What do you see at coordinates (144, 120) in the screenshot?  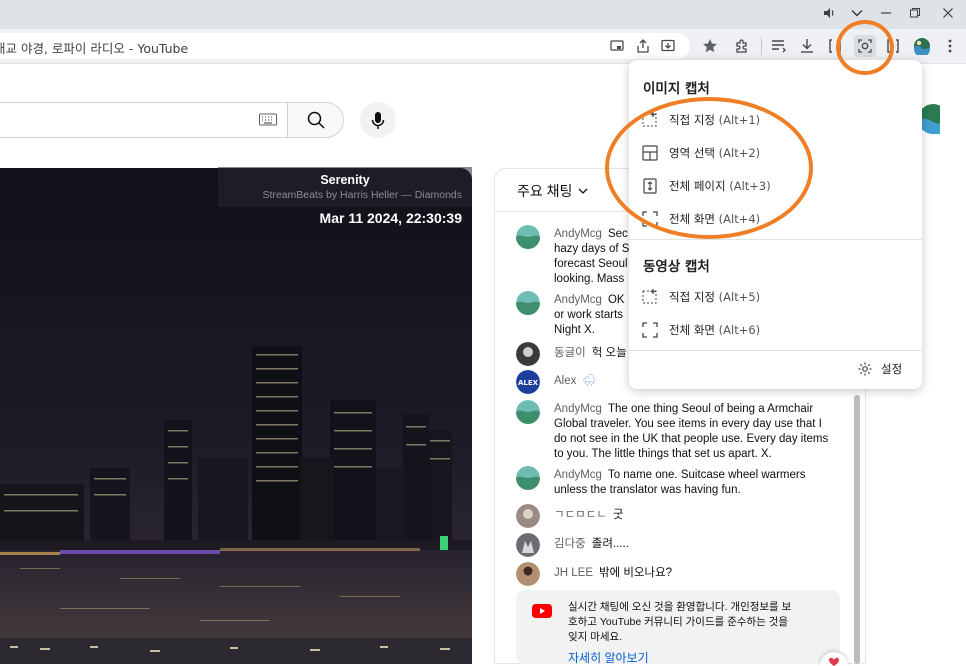 I see `search-input` at bounding box center [144, 120].